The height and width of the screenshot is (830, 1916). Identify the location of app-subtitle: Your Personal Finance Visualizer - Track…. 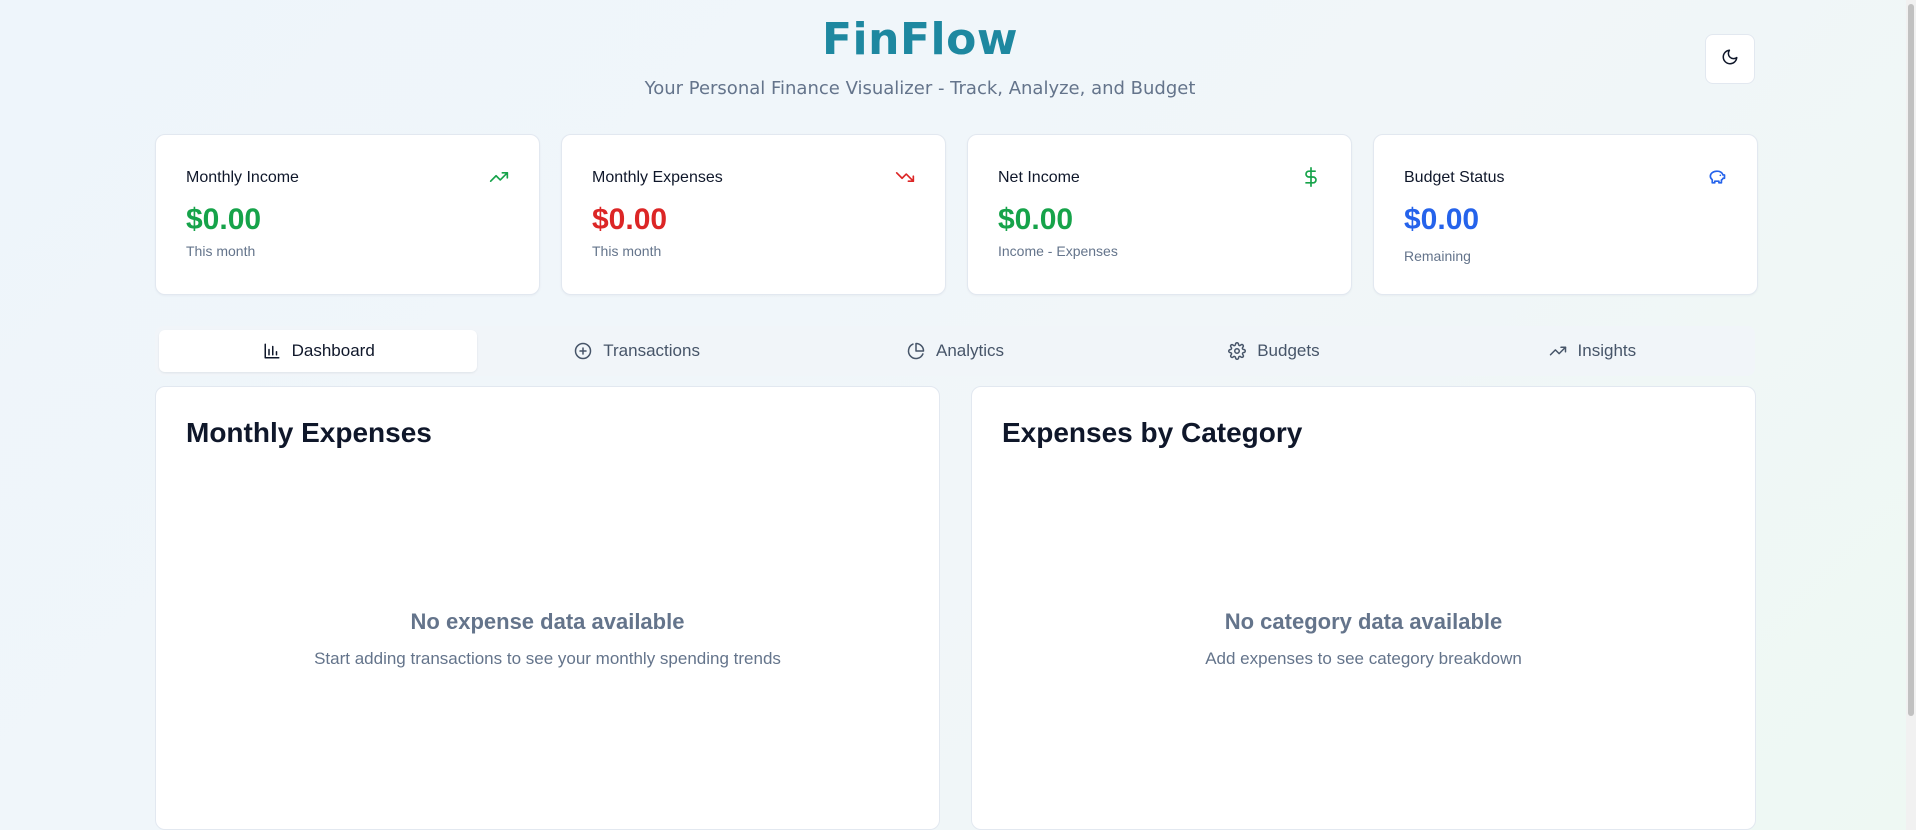
(920, 88).